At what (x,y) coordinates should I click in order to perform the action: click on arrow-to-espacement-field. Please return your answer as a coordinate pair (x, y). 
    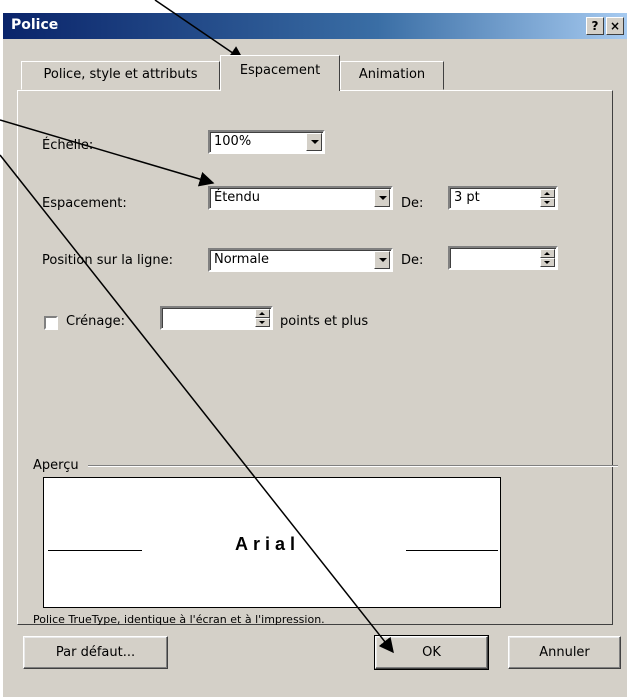
    Looking at the image, I should click on (107, 153).